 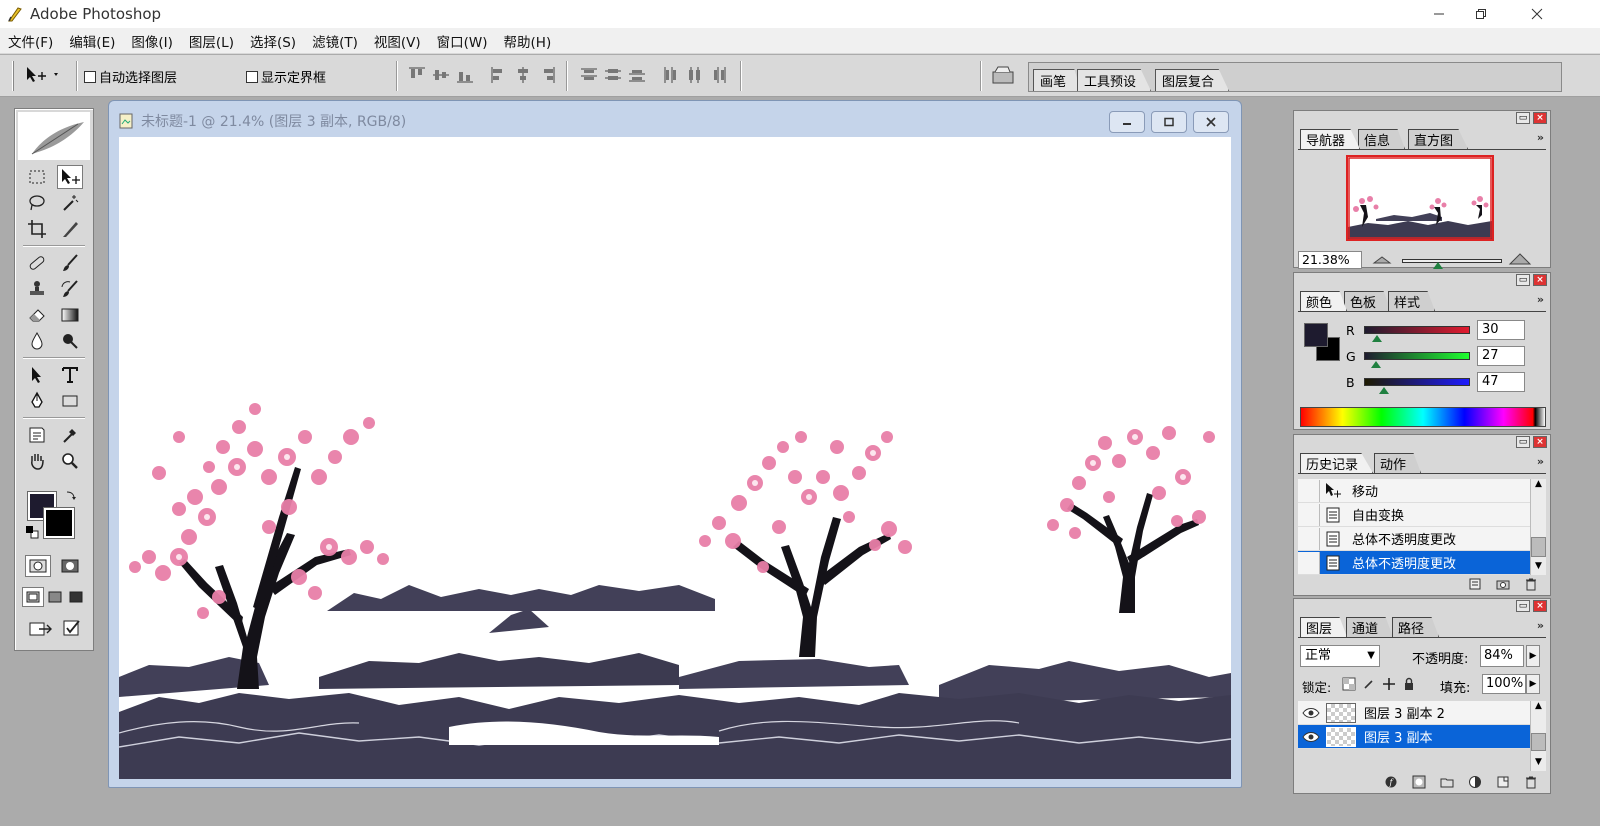 What do you see at coordinates (37, 461) in the screenshot?
I see `hand-tool` at bounding box center [37, 461].